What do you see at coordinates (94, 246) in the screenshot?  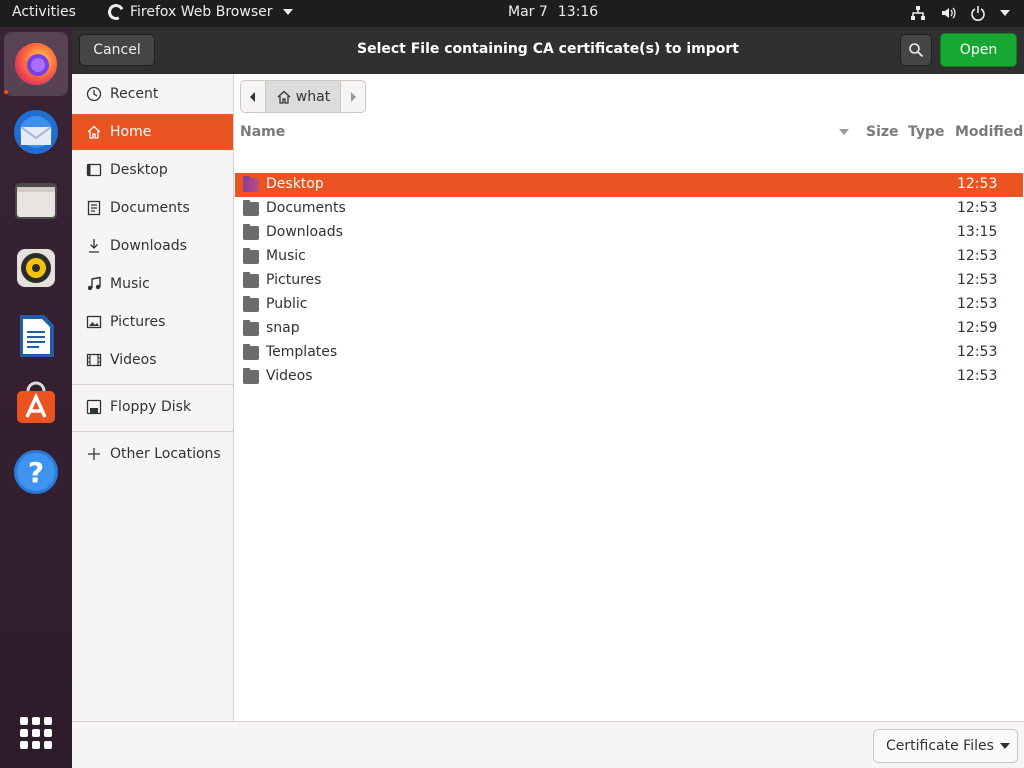 I see `download-icon` at bounding box center [94, 246].